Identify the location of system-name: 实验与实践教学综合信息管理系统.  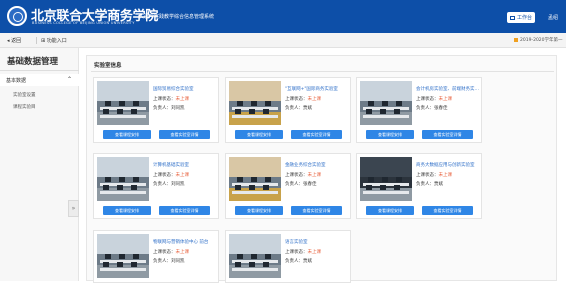
(177, 17).